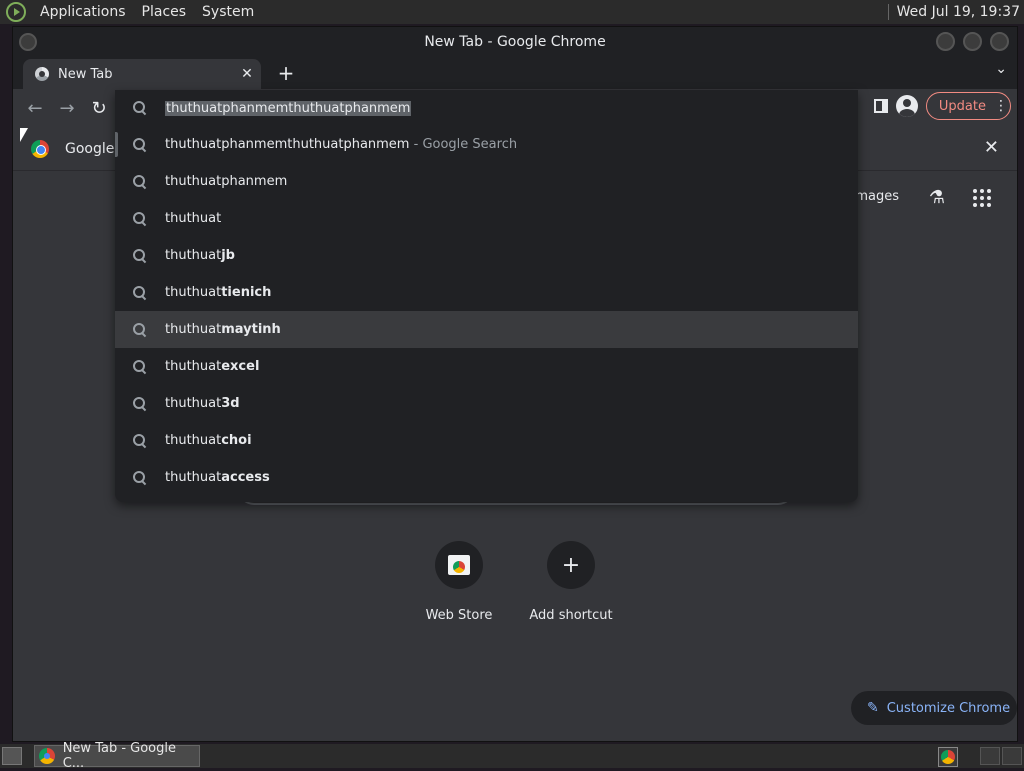  Describe the element at coordinates (228, 12) in the screenshot. I see `menu-system: System` at that location.